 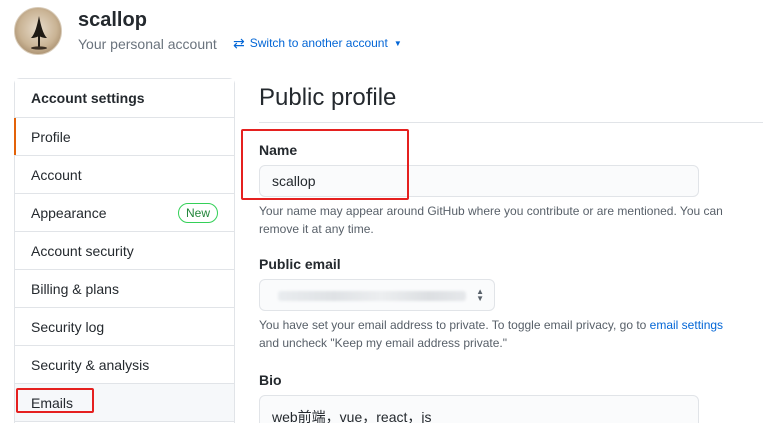 I want to click on switch-account-link: ⇄ Switch to another account ▼, so click(x=317, y=43).